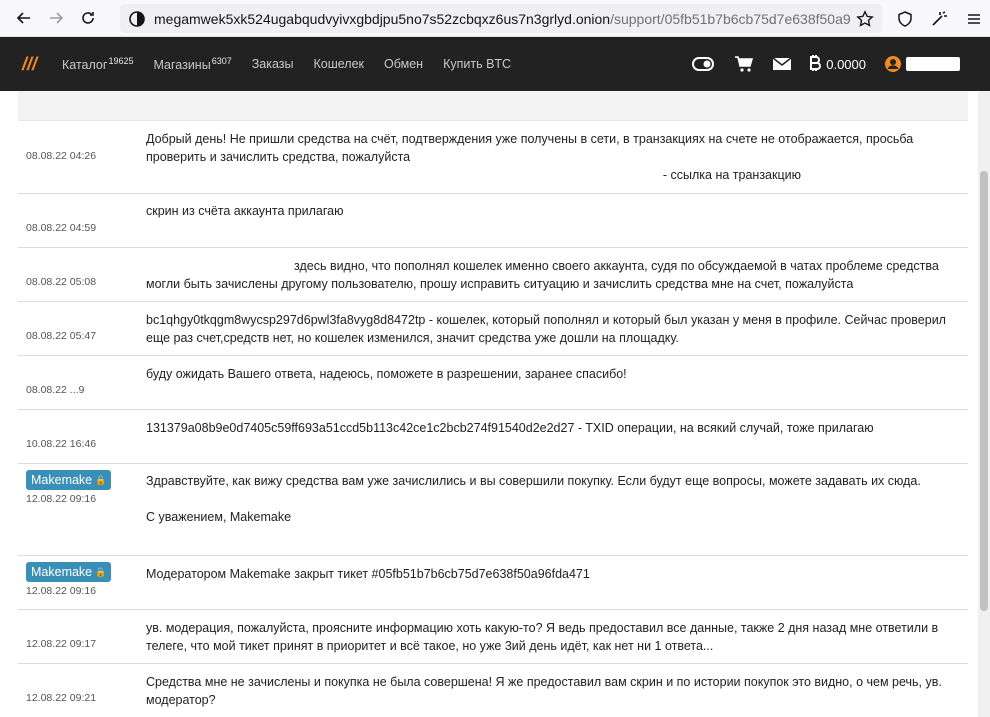 This screenshot has width=990, height=717. I want to click on username-redacted, so click(933, 64).